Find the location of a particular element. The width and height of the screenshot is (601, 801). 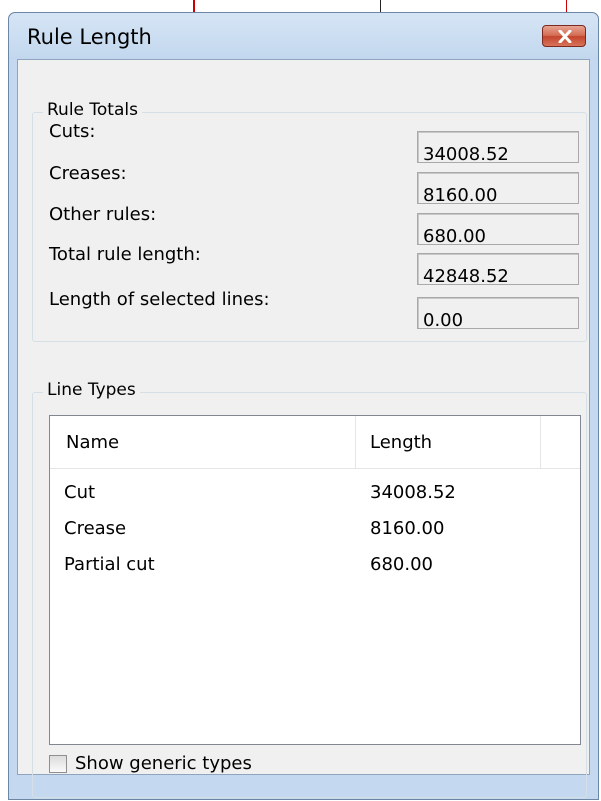

title-bar: Rule Length is located at coordinates (303, 36).